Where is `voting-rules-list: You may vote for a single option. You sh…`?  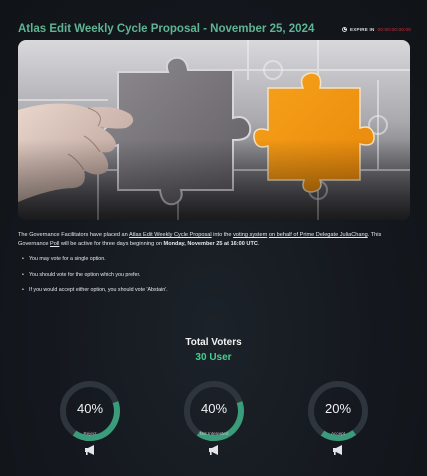 voting-rules-list: You may vote for a single option. You sh… is located at coordinates (212, 278).